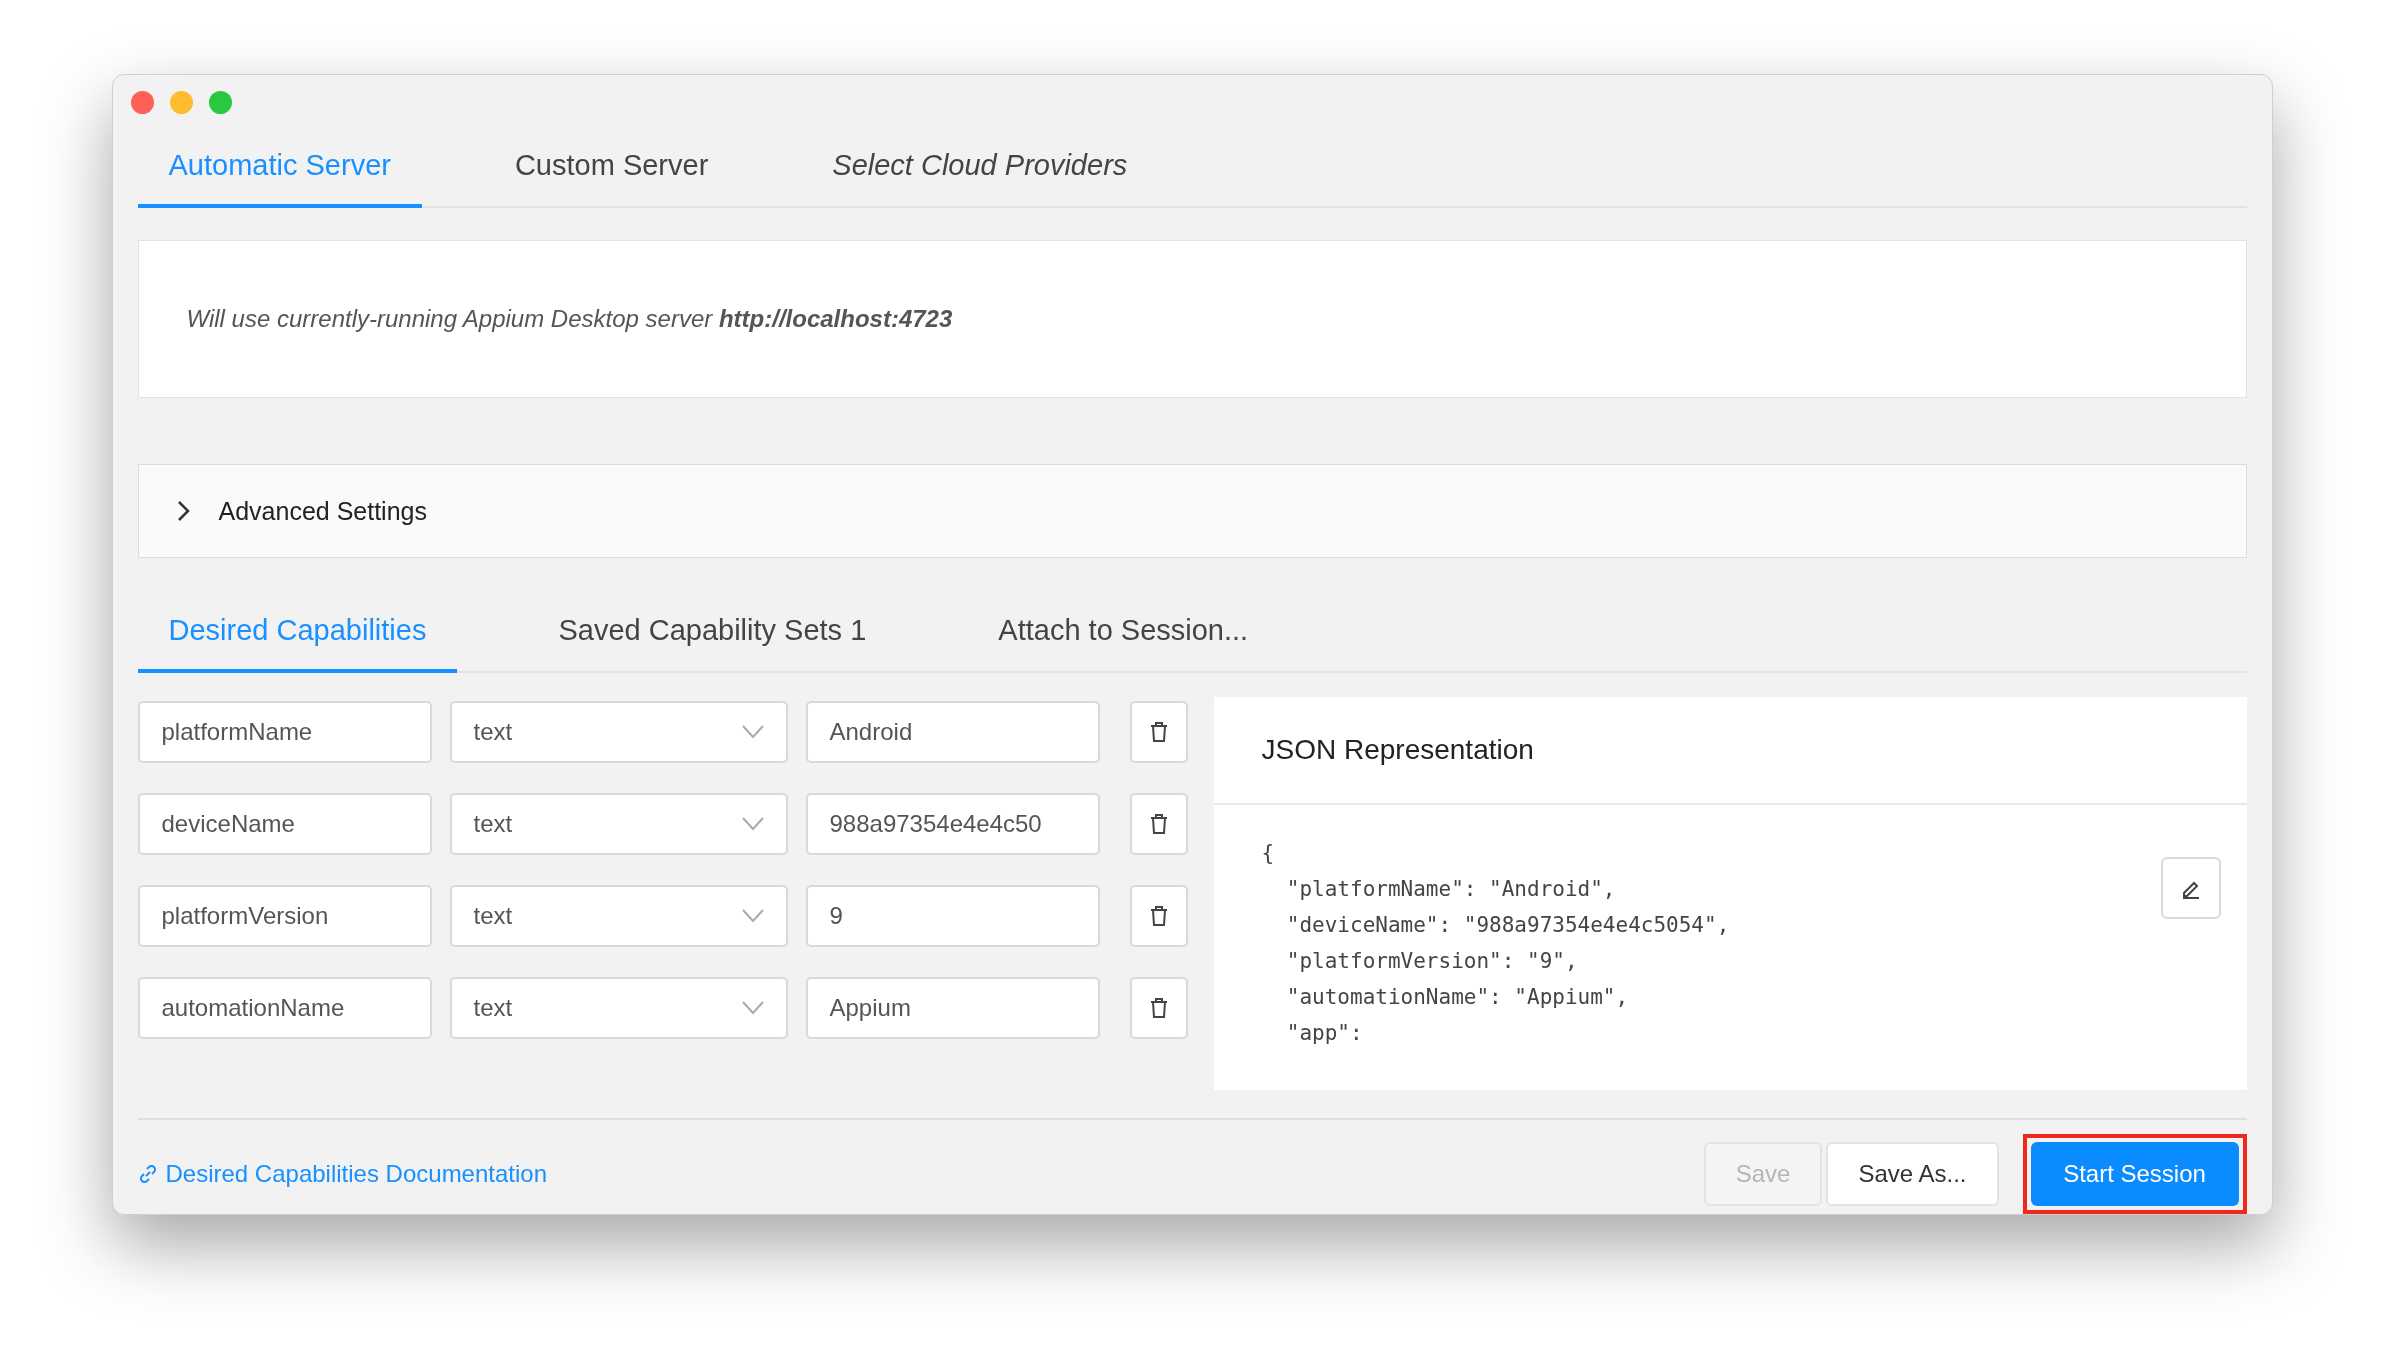 The width and height of the screenshot is (2384, 1364). What do you see at coordinates (952, 916) in the screenshot?
I see `capability-value-field: 9` at bounding box center [952, 916].